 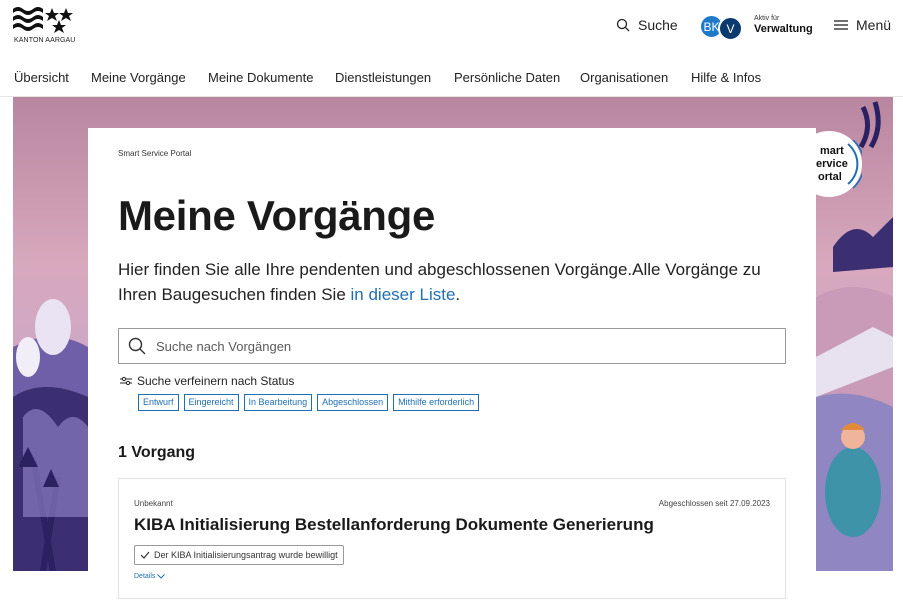 I want to click on avatar-organisation: V, so click(x=730, y=28).